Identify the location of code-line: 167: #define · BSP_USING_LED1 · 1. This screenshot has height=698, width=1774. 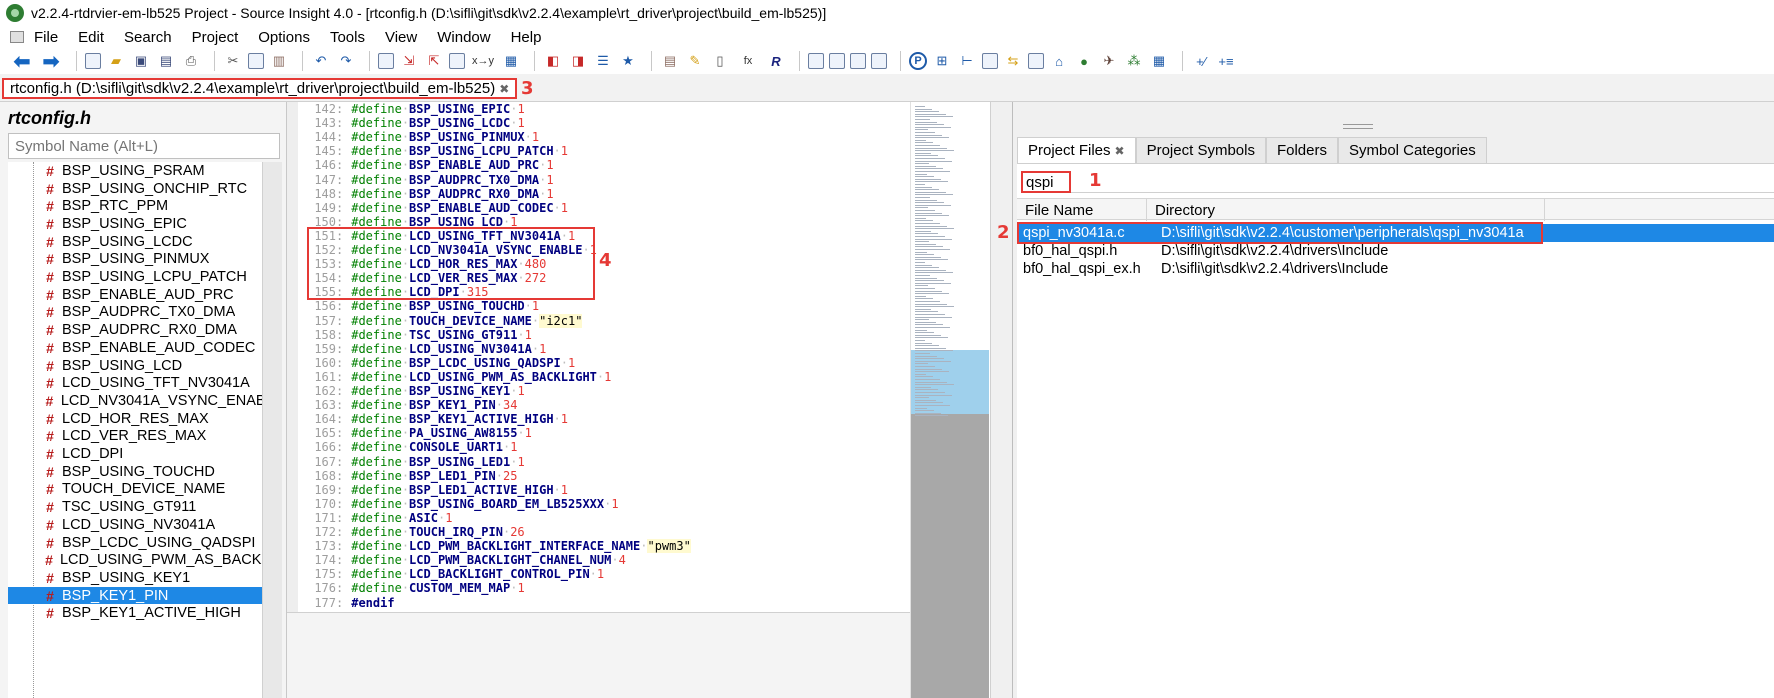
(411, 462).